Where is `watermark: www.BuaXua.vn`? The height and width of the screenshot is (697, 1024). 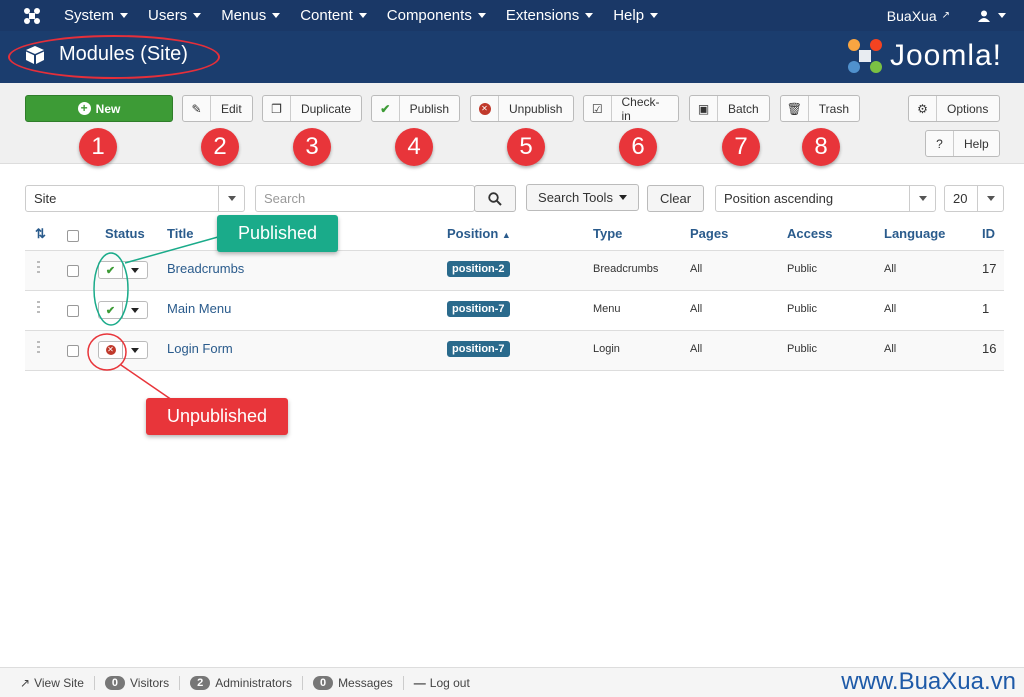
watermark: www.BuaXua.vn is located at coordinates (928, 681).